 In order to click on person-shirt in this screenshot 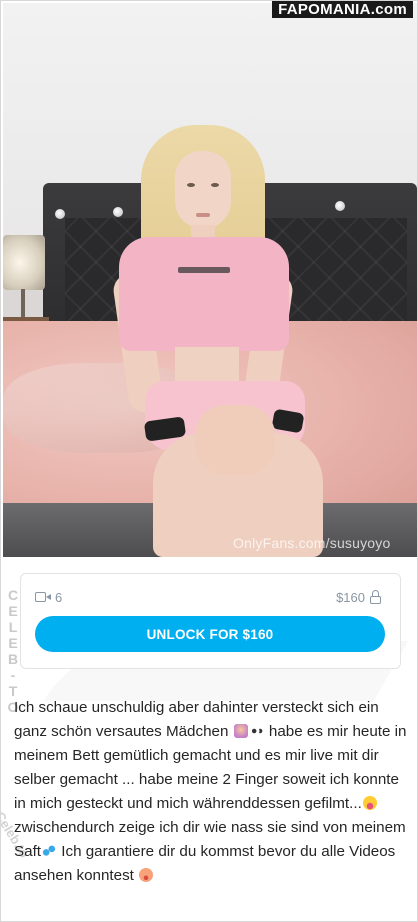, I will do `click(204, 294)`.